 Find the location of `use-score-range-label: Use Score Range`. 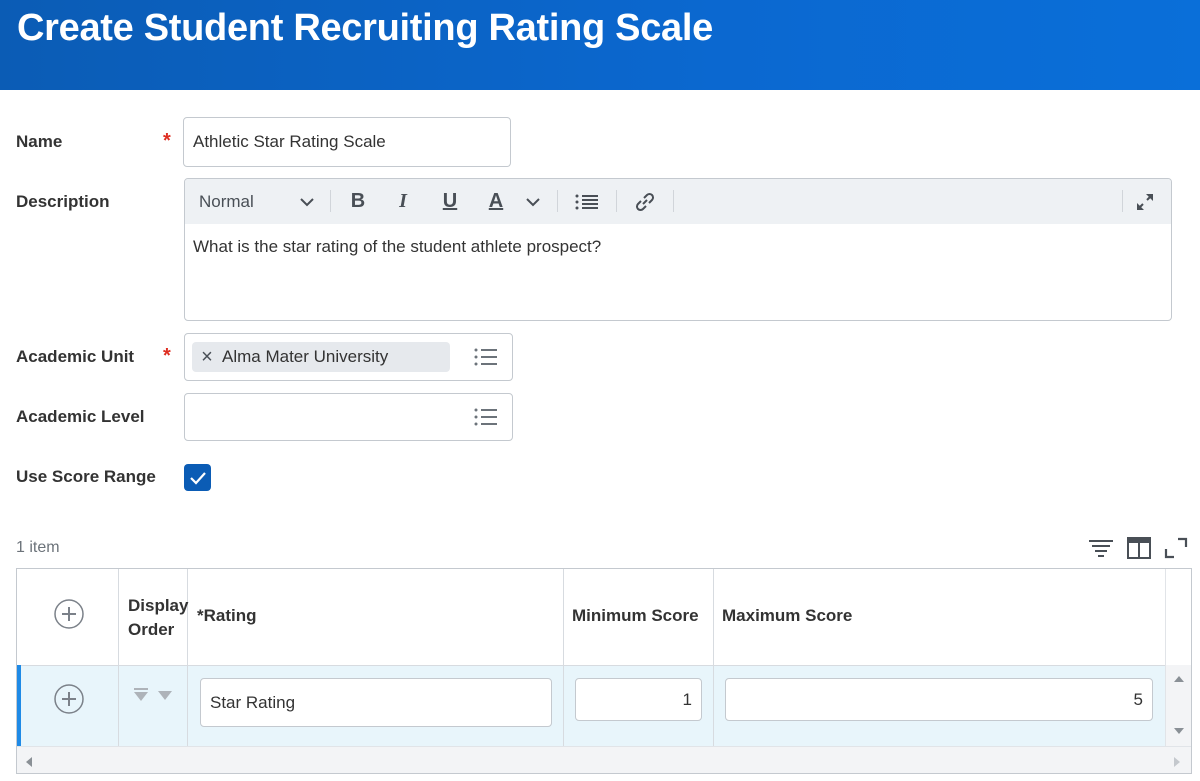

use-score-range-label: Use Score Range is located at coordinates (86, 476).